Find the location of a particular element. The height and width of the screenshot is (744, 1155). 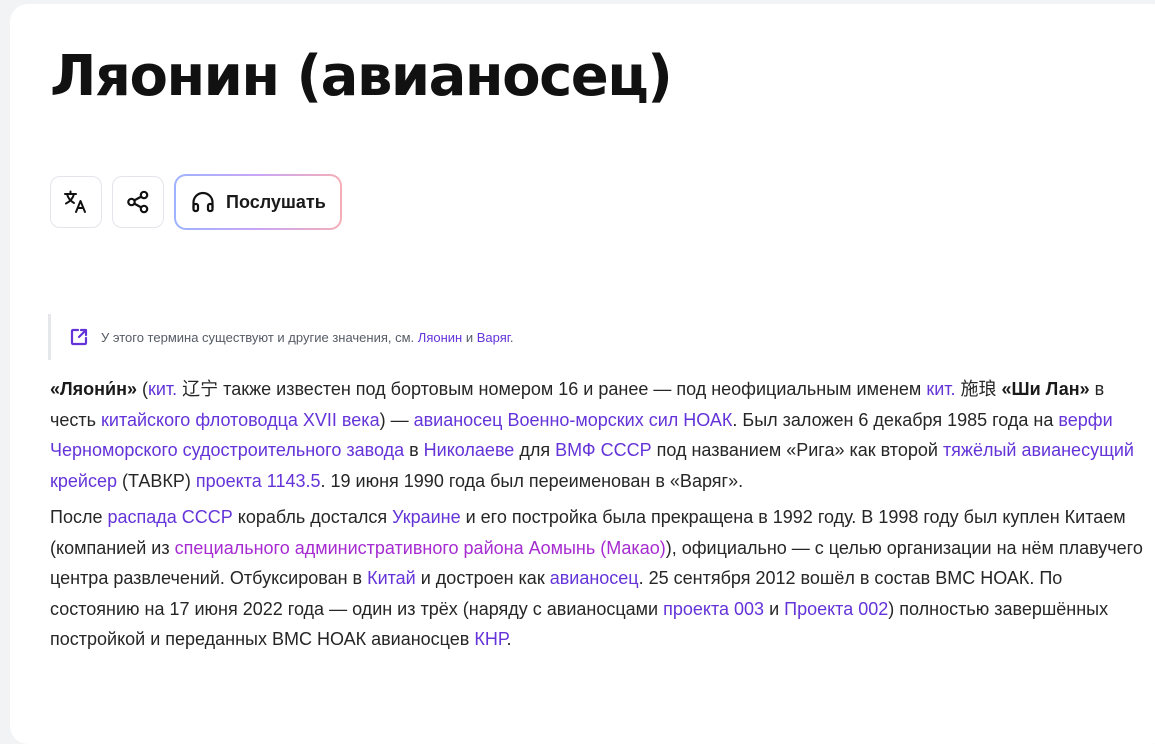

translate-icon is located at coordinates (76, 202).